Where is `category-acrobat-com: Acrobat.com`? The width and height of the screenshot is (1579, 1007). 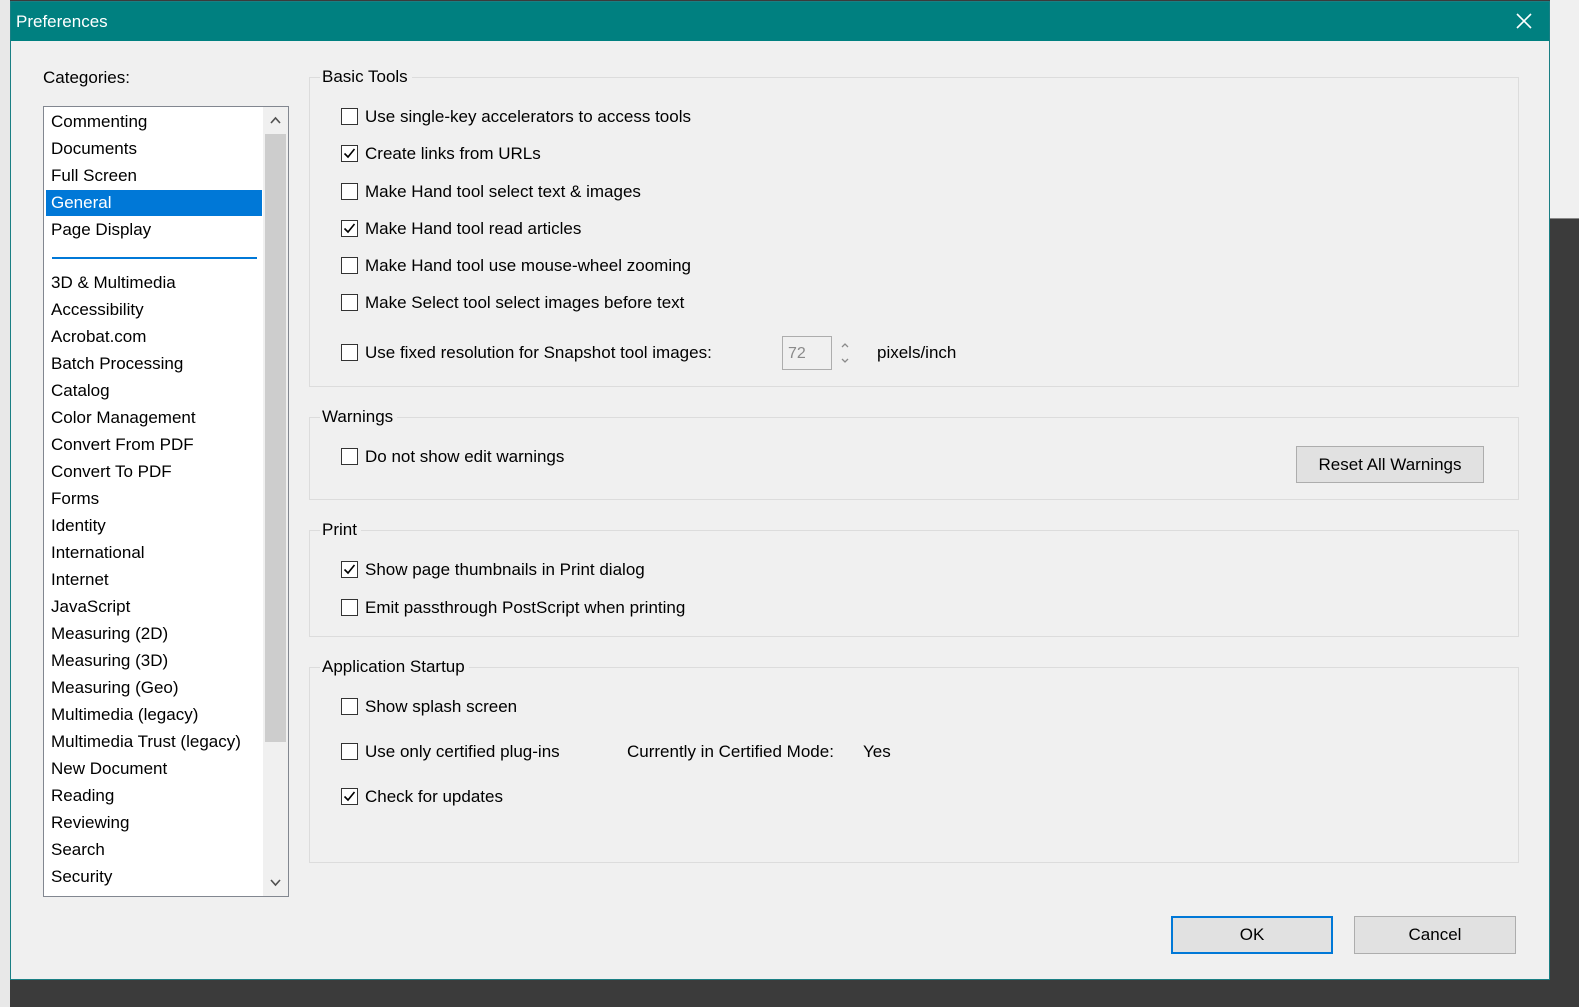
category-acrobat-com: Acrobat.com is located at coordinates (154, 337).